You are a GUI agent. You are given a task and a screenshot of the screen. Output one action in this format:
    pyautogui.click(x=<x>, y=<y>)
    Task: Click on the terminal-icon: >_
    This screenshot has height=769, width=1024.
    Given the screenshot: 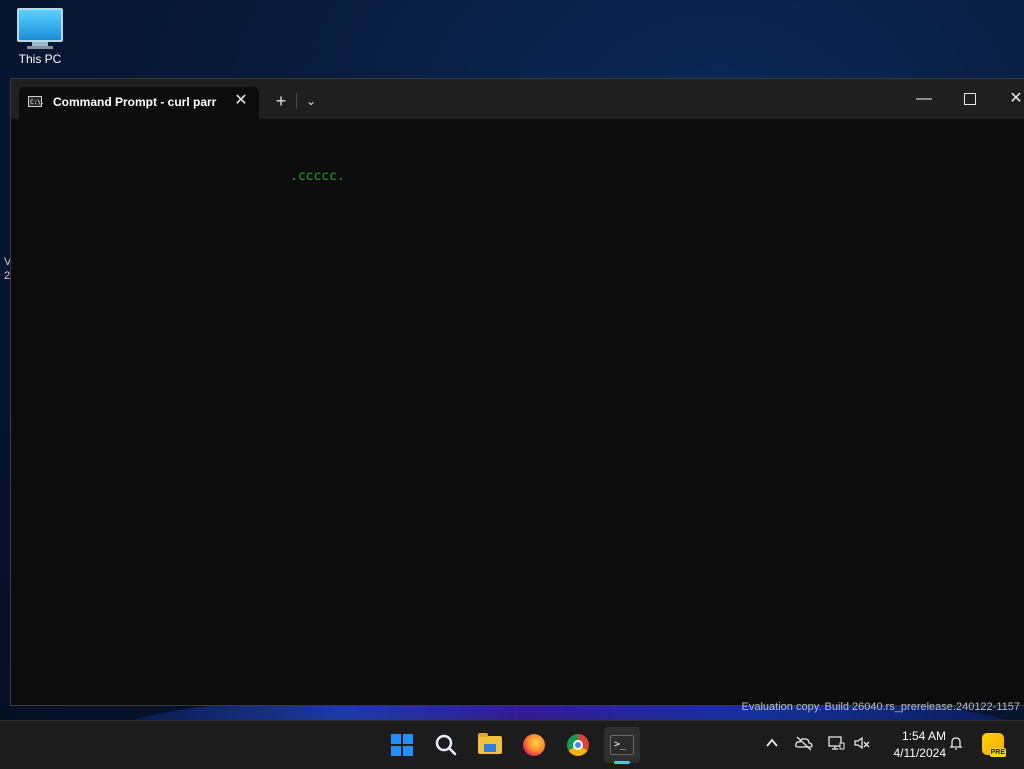 What is the action you would take?
    pyautogui.click(x=622, y=745)
    